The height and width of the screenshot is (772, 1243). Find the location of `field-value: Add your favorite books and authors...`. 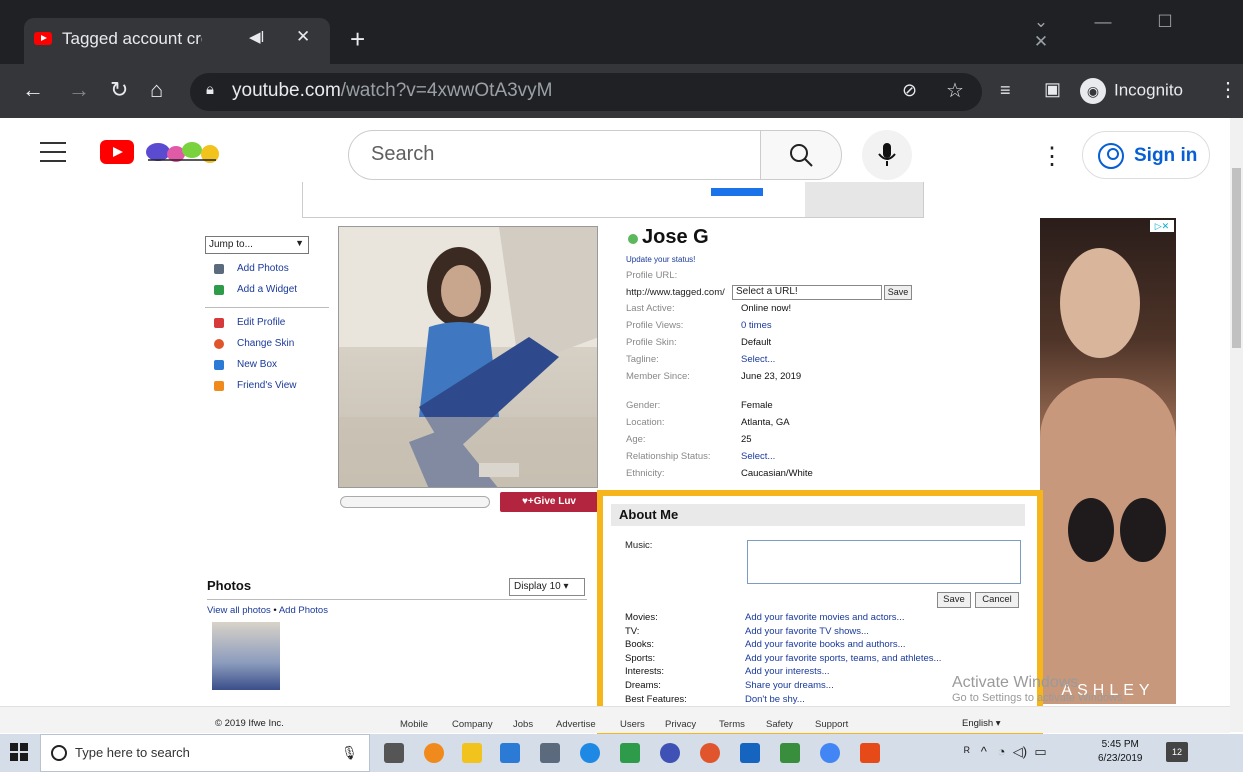

field-value: Add your favorite books and authors... is located at coordinates (825, 644).